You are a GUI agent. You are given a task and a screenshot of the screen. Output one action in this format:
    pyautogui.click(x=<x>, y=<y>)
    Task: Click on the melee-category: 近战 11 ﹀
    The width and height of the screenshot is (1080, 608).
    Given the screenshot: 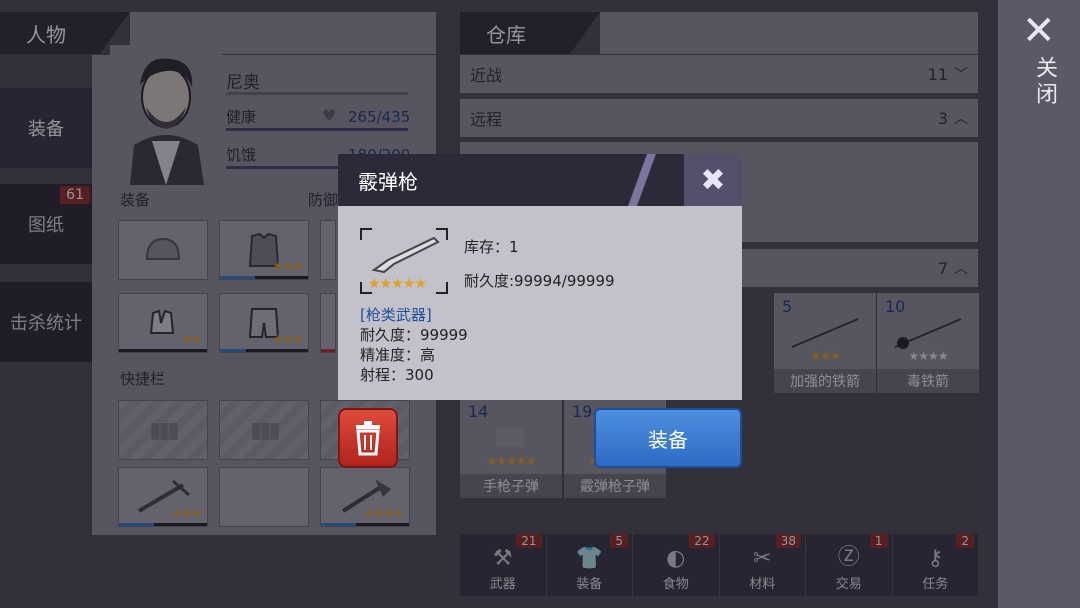 What is the action you would take?
    pyautogui.click(x=719, y=74)
    